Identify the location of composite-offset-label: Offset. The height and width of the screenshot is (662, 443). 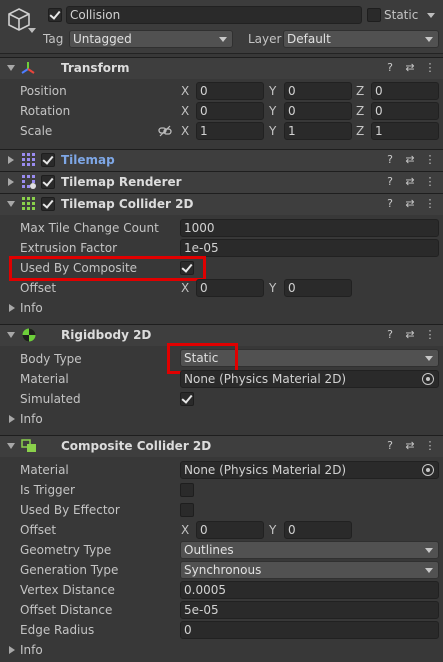
(38, 530).